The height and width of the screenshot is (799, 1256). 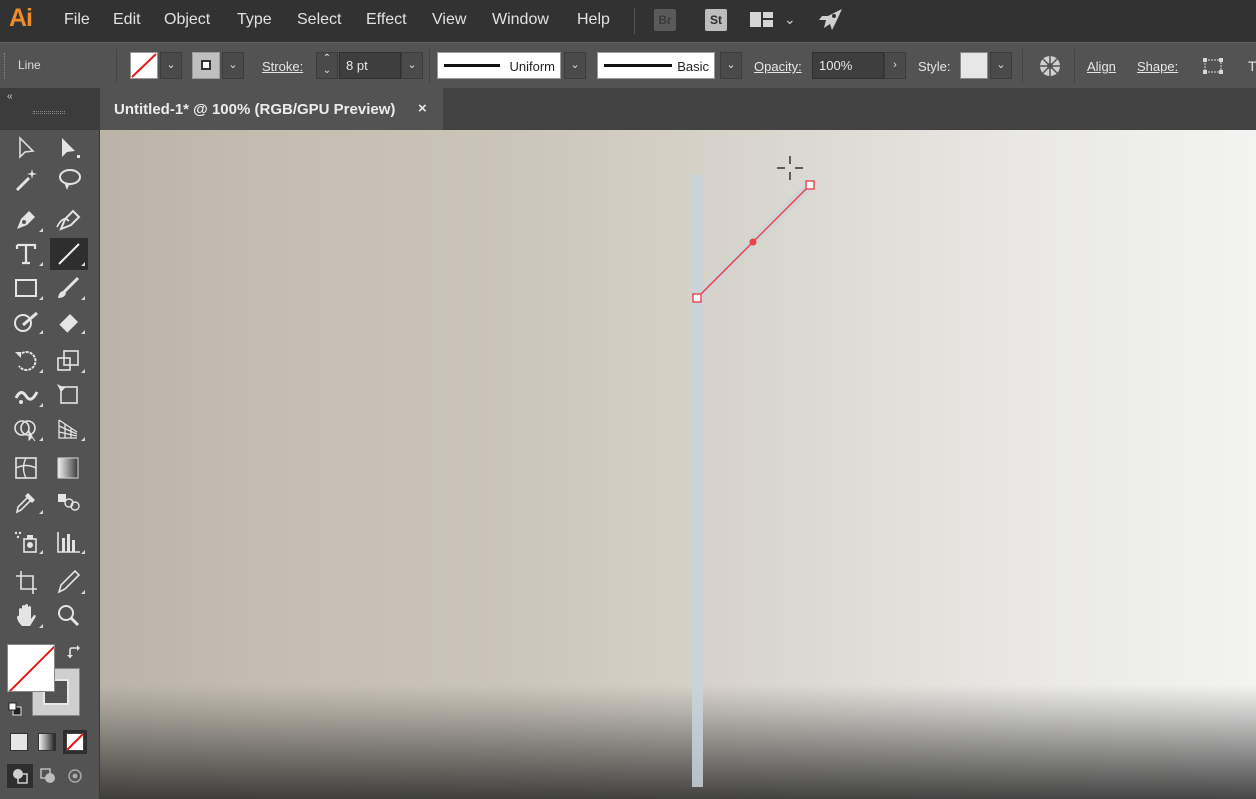 I want to click on selection-tool, so click(x=27, y=148).